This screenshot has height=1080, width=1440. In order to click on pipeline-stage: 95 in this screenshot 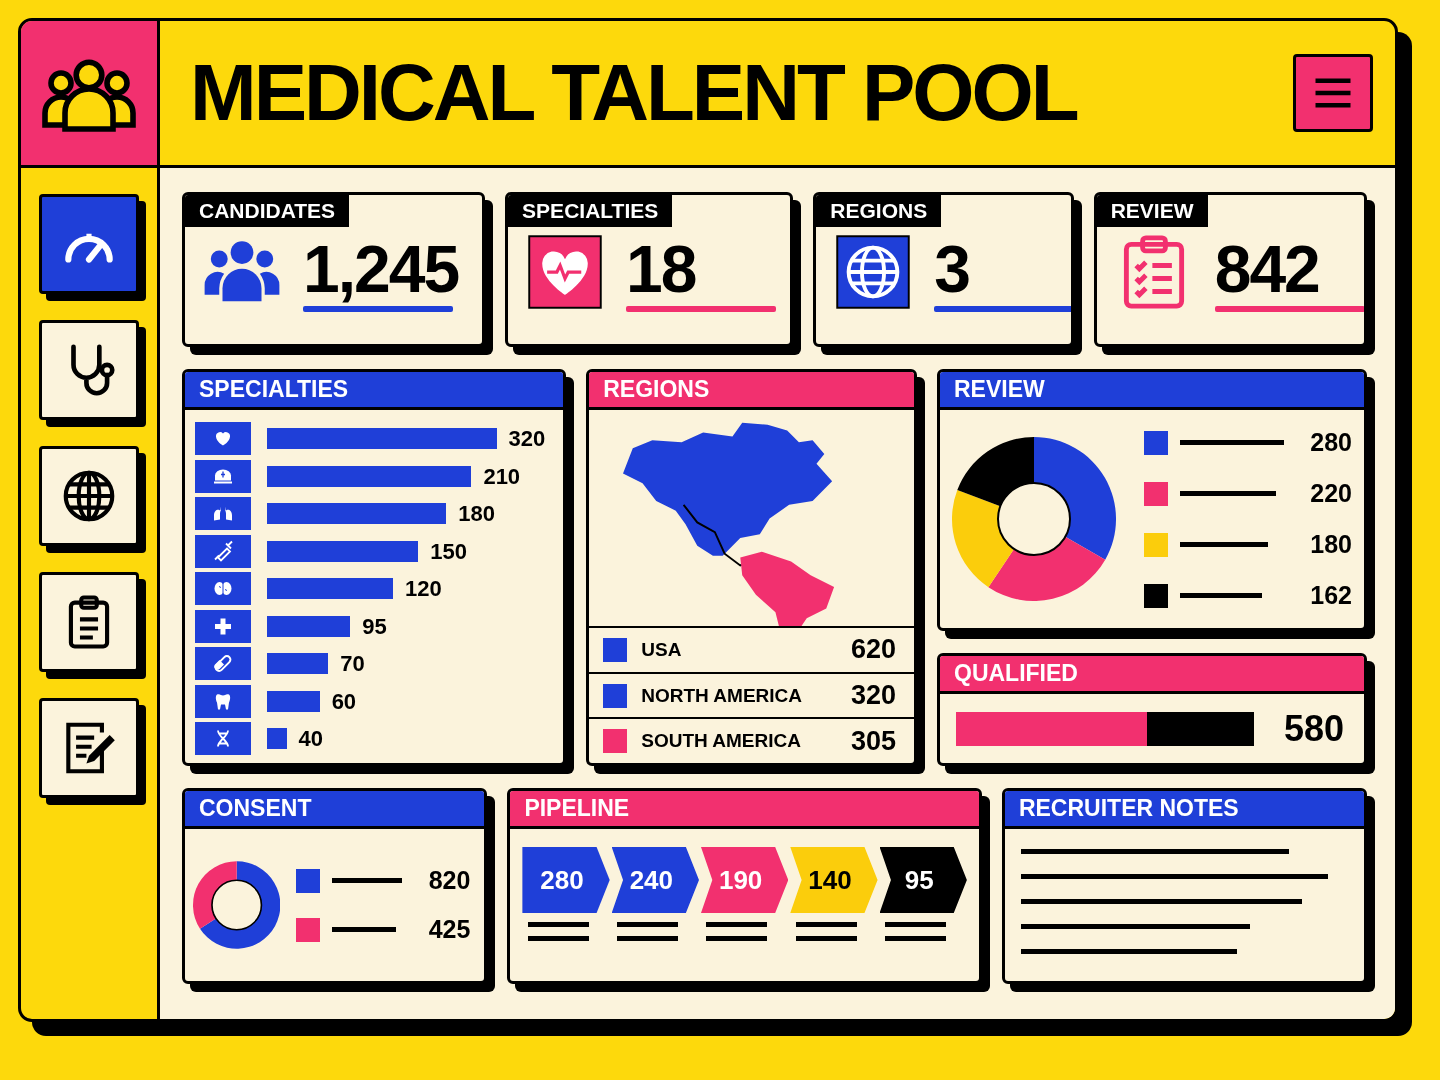, I will do `click(923, 880)`.